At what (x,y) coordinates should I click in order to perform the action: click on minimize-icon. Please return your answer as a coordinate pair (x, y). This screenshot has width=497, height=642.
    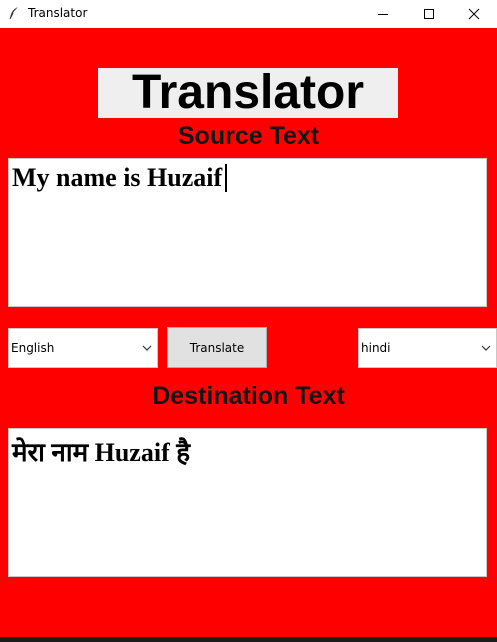
    Looking at the image, I should click on (383, 14).